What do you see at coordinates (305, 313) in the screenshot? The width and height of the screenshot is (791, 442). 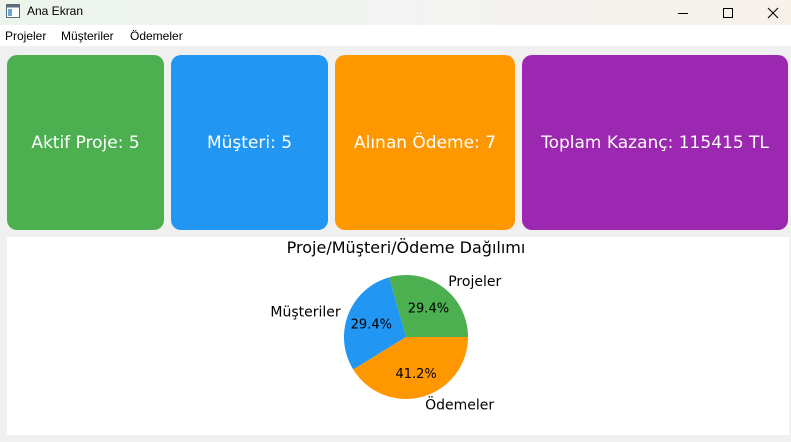 I see `pie-category-label-2: Müşteriler` at bounding box center [305, 313].